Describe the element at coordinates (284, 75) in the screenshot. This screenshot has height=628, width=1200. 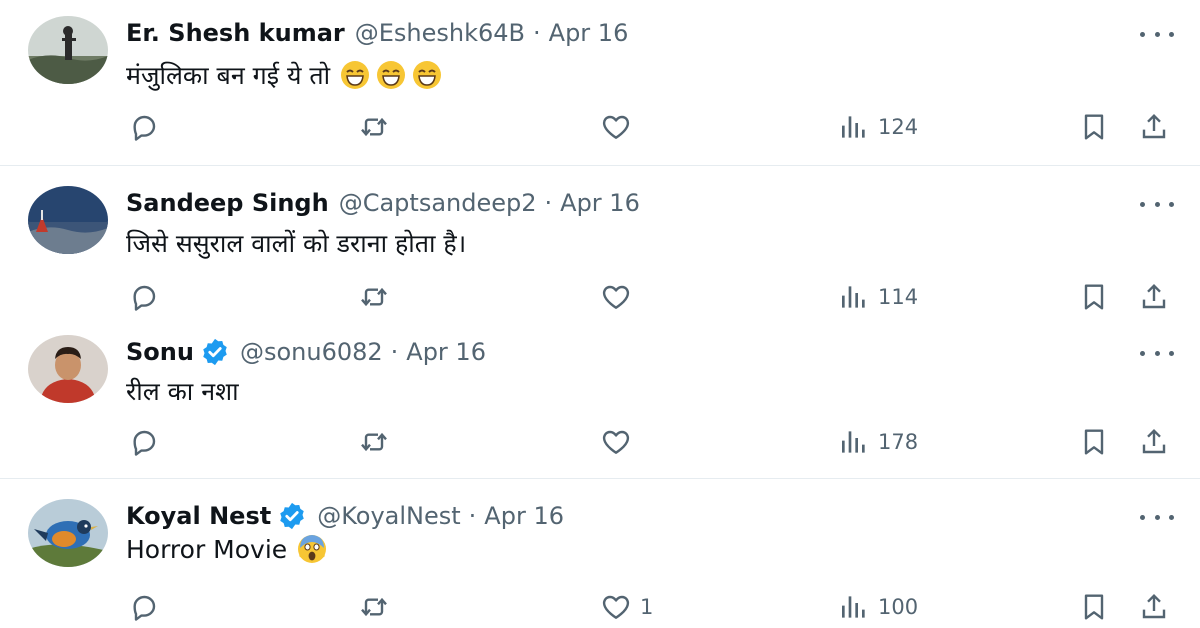
I see `tweet-text: मंजुलिका बन गई ये तो` at that location.